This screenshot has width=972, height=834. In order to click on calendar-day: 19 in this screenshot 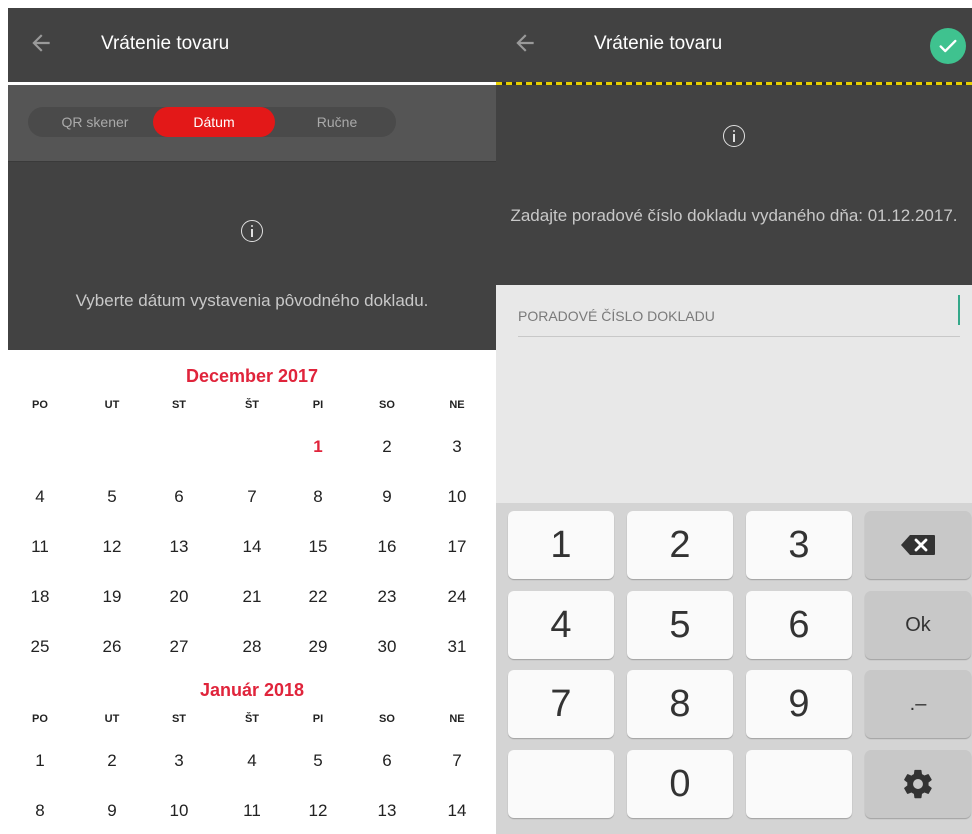, I will do `click(112, 597)`.